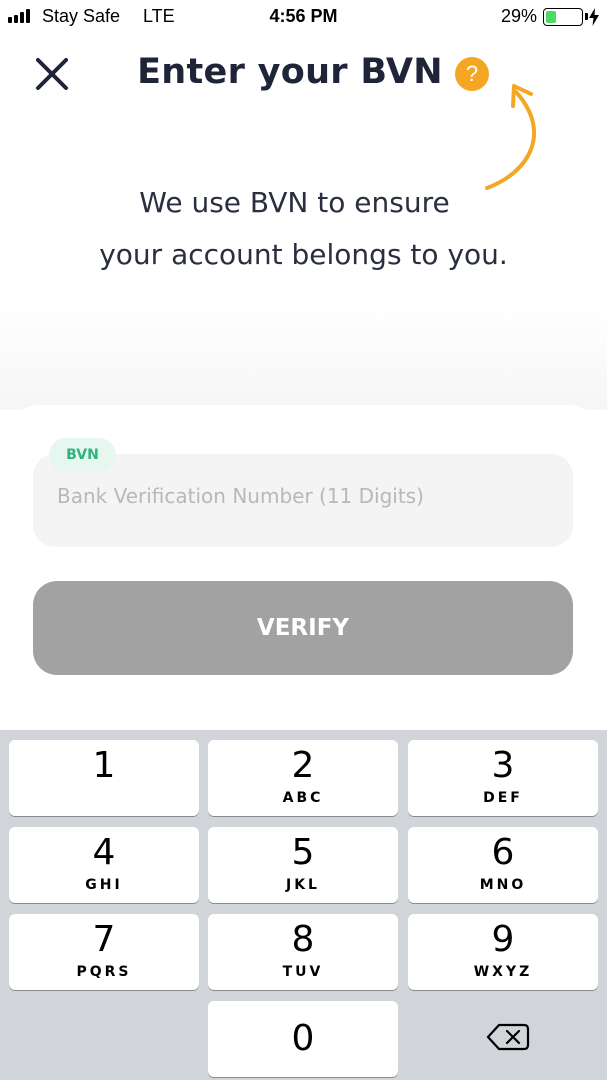 The width and height of the screenshot is (607, 1080). I want to click on battery-percent: 29%, so click(518, 16).